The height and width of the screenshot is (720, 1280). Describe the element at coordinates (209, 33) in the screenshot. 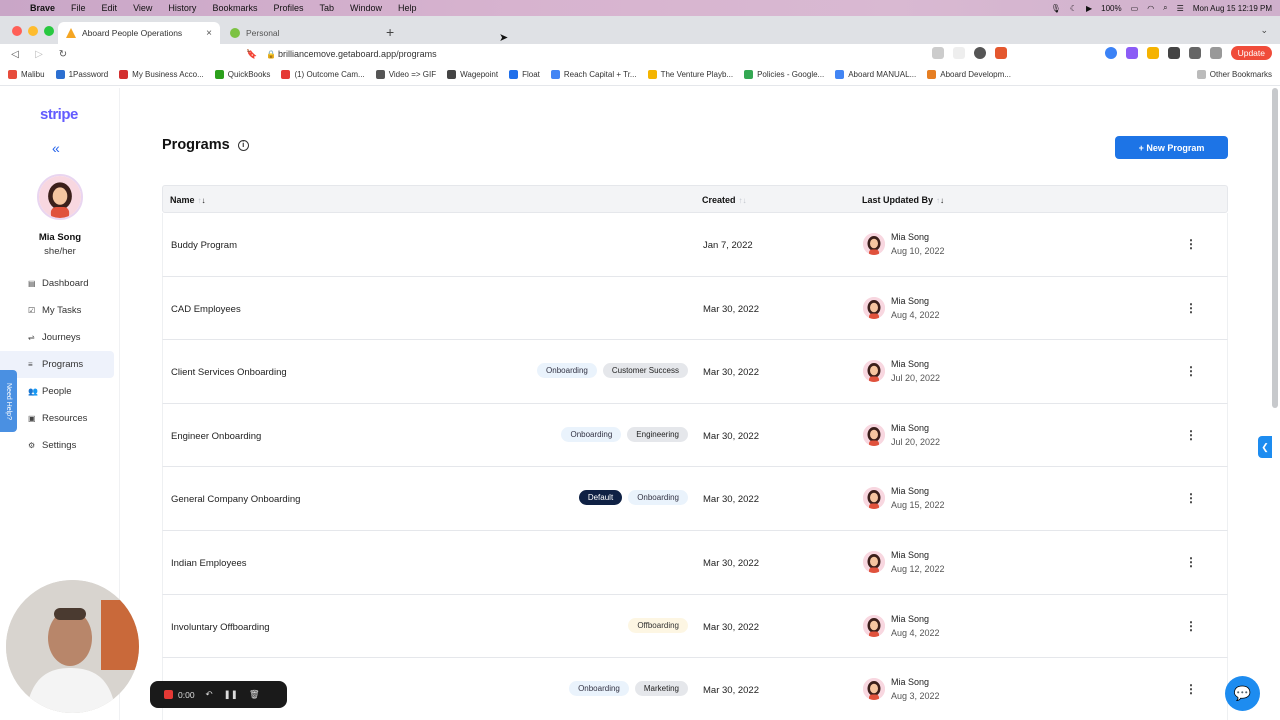

I see `close-tab-icon: ×` at that location.